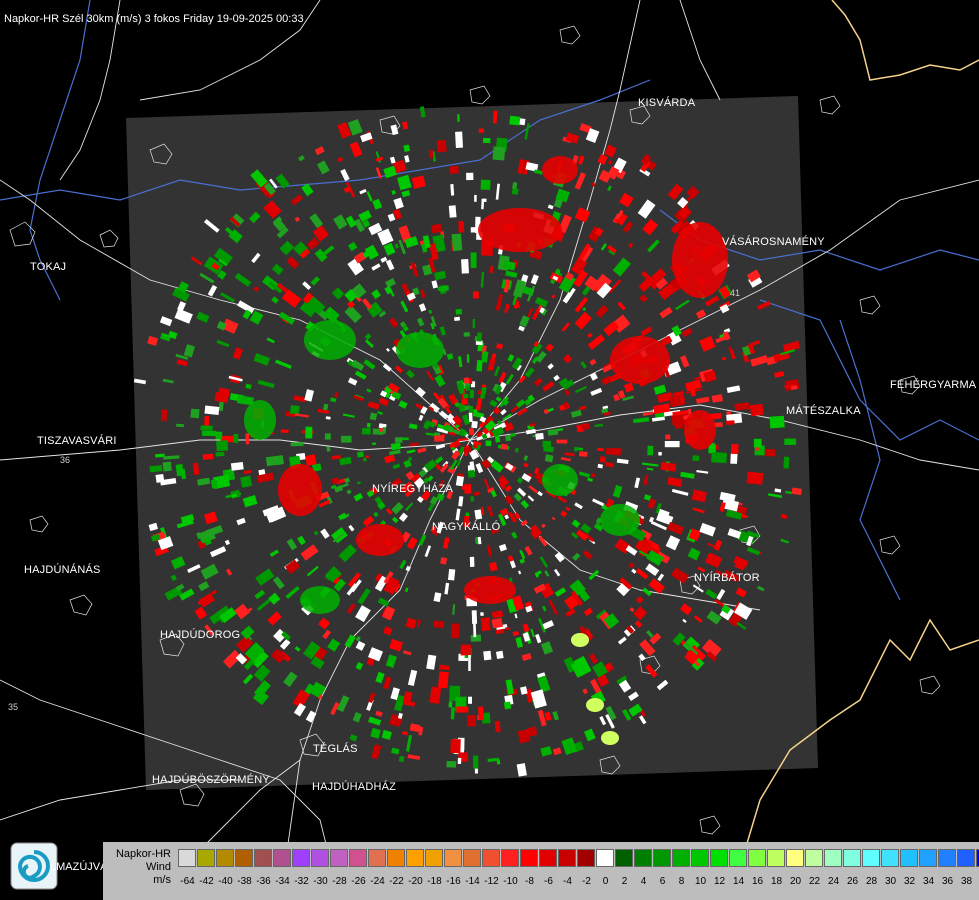  What do you see at coordinates (823, 411) in the screenshot?
I see `city-label-mateszalka: MÁTÉSZALKA` at bounding box center [823, 411].